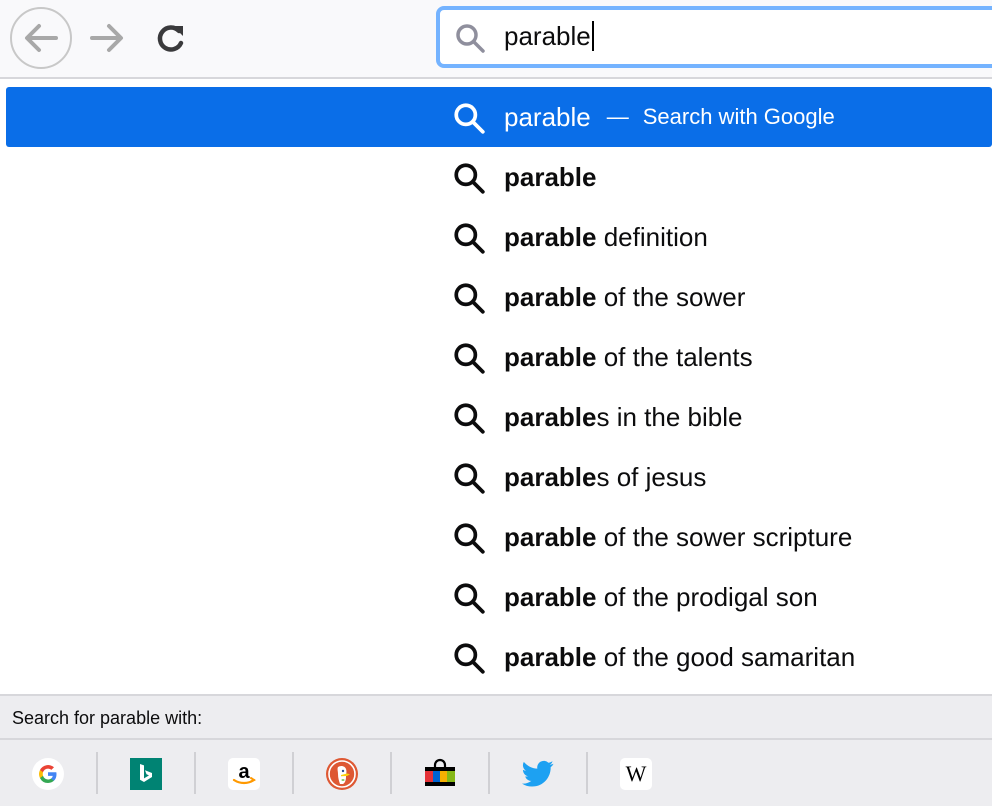  What do you see at coordinates (499, 597) in the screenshot?
I see `suggestion-item: parable of the prodigal son` at bounding box center [499, 597].